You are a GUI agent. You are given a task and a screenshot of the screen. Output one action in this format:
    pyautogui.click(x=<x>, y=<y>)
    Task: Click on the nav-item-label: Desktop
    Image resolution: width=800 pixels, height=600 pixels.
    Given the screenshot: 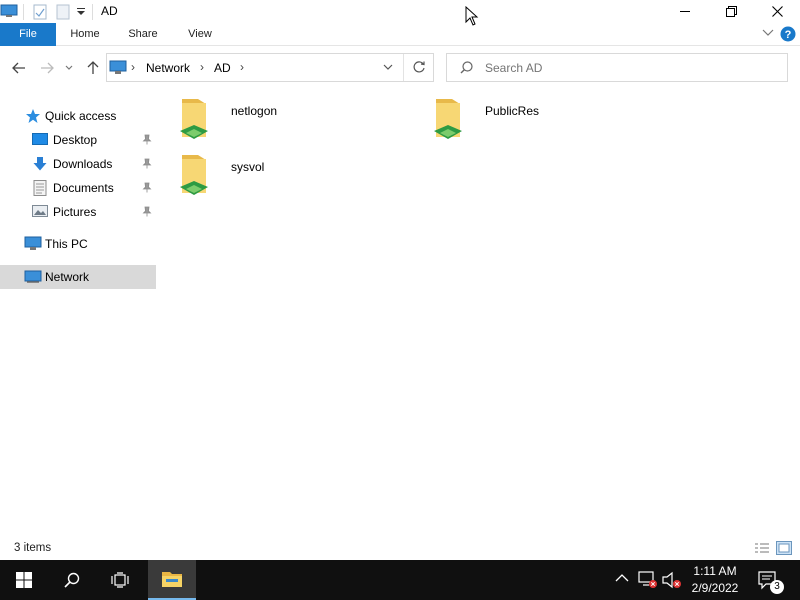 What is the action you would take?
    pyautogui.click(x=75, y=140)
    